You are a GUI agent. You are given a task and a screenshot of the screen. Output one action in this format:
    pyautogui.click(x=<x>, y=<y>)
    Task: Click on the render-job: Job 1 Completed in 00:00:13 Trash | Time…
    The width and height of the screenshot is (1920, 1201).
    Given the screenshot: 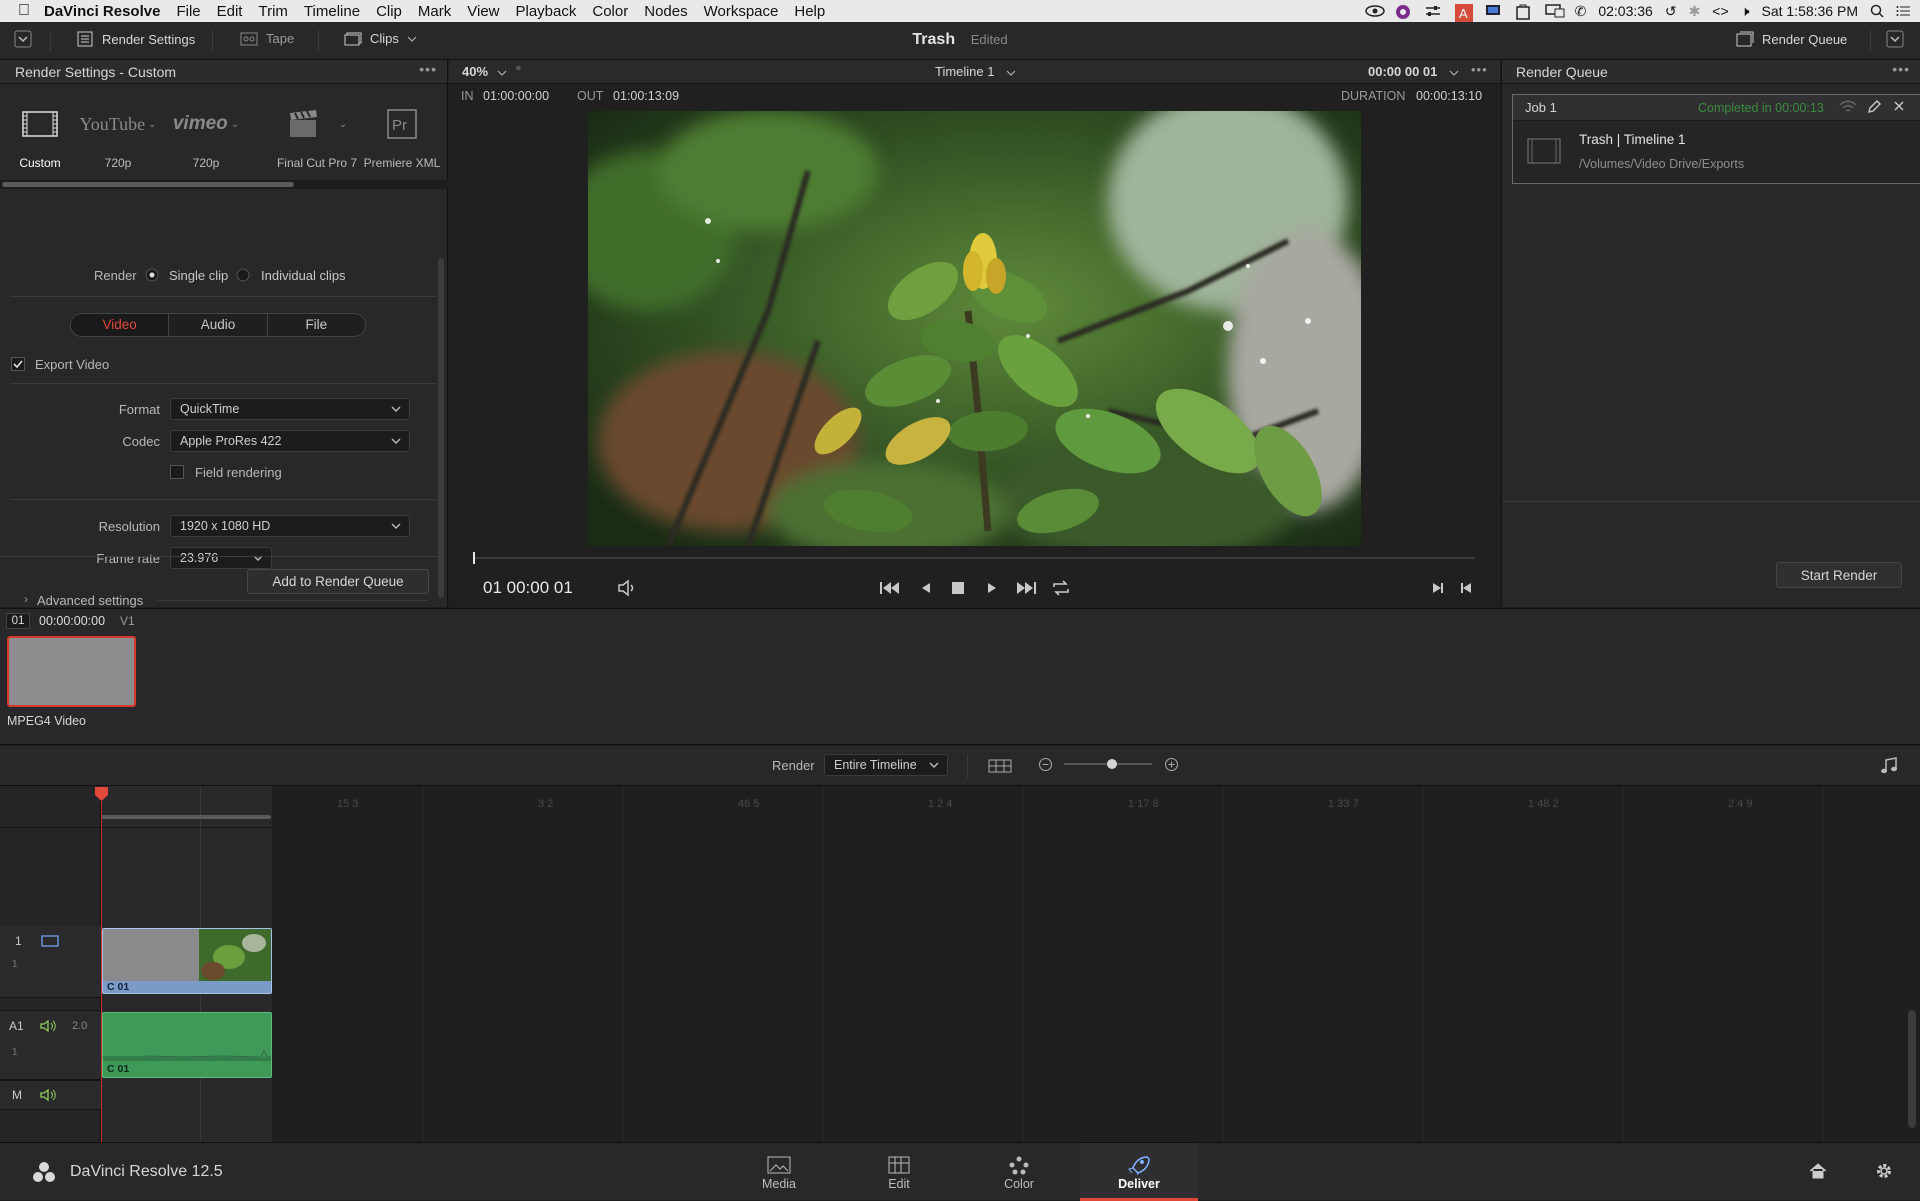 What is the action you would take?
    pyautogui.click(x=1716, y=139)
    